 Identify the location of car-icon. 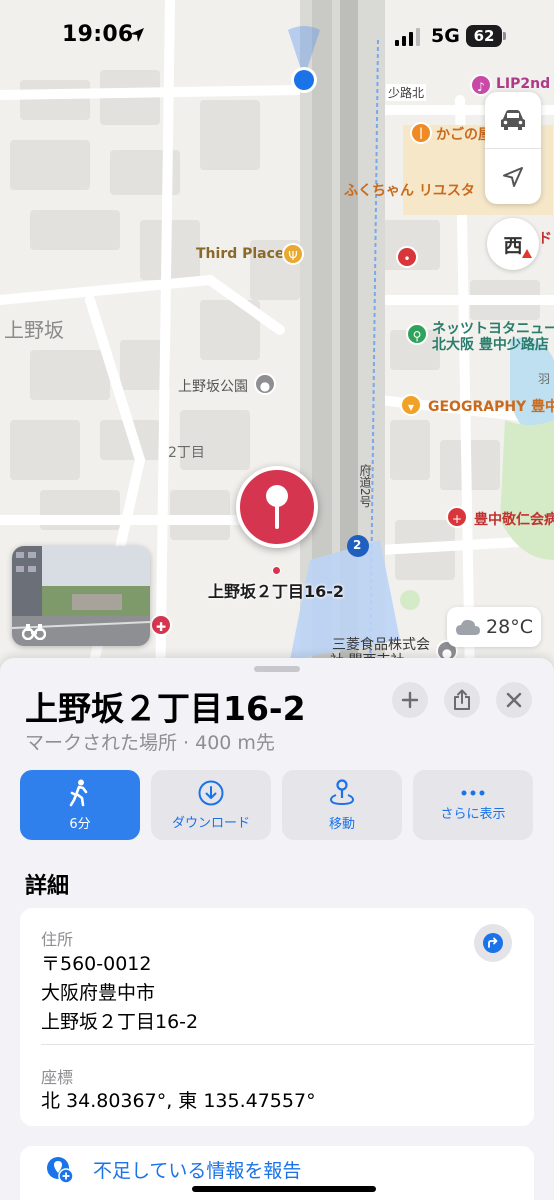
(513, 120).